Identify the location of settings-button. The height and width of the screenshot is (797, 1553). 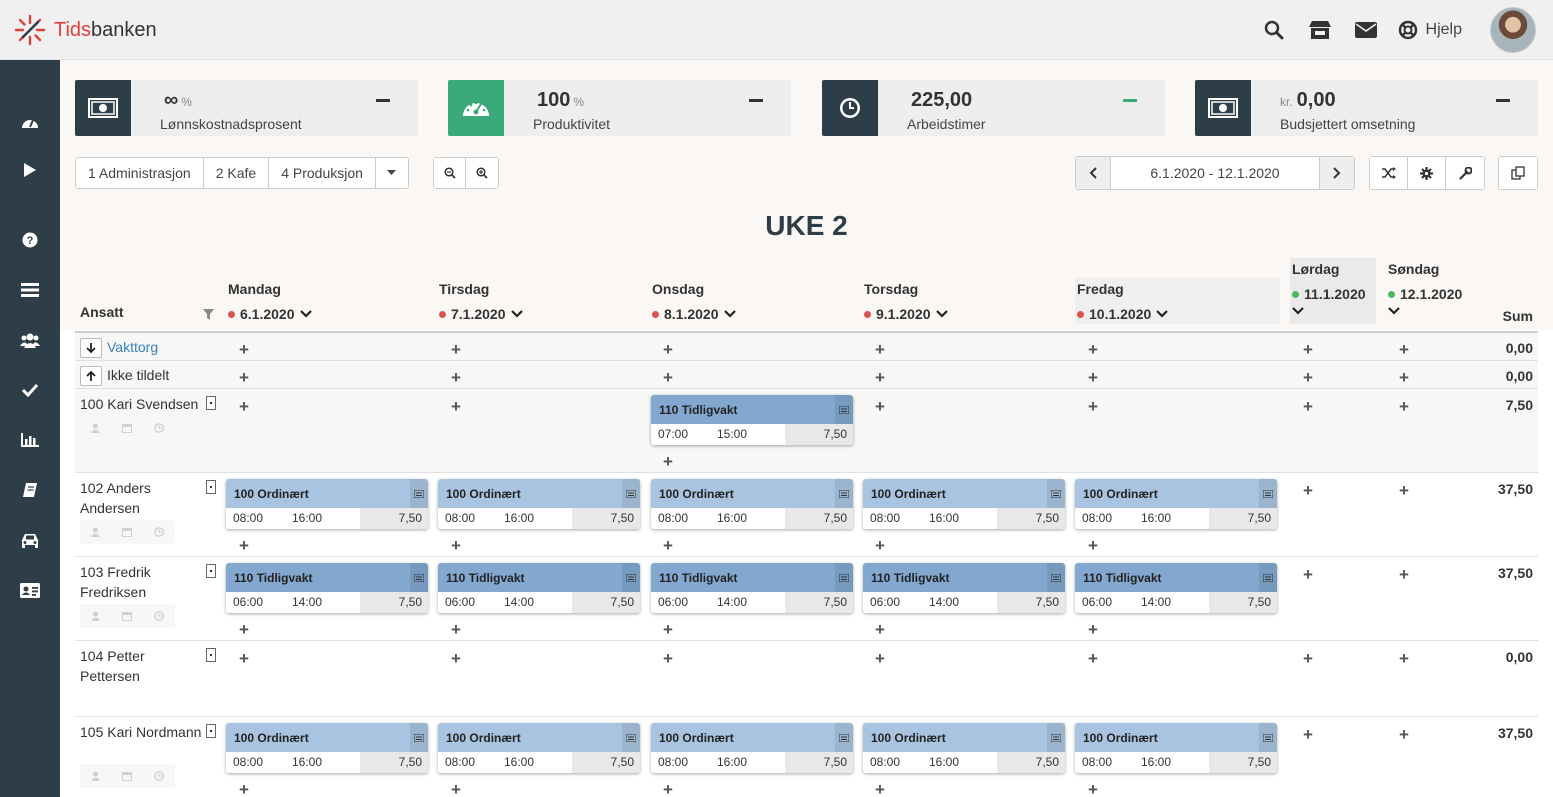
(1427, 173).